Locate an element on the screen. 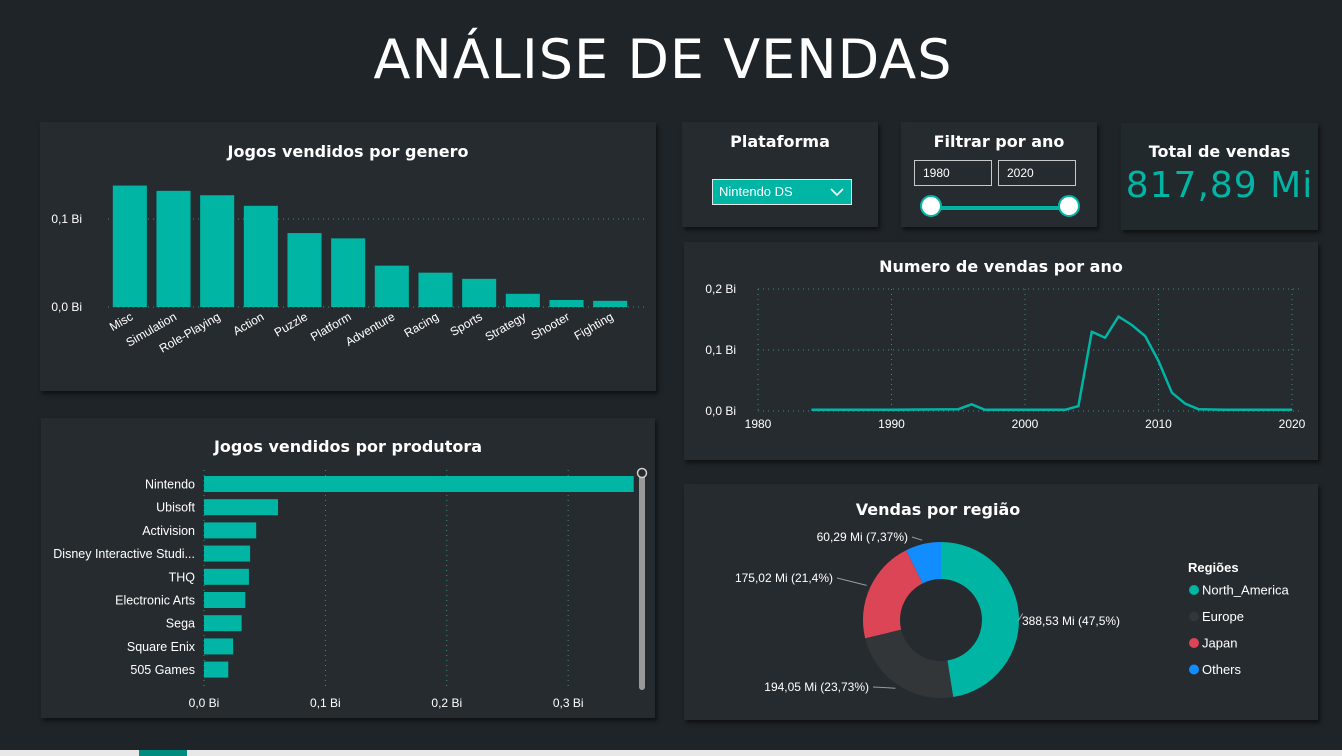 The image size is (1342, 756). publisher-xtick-label: 0,1 Bi is located at coordinates (325, 703).